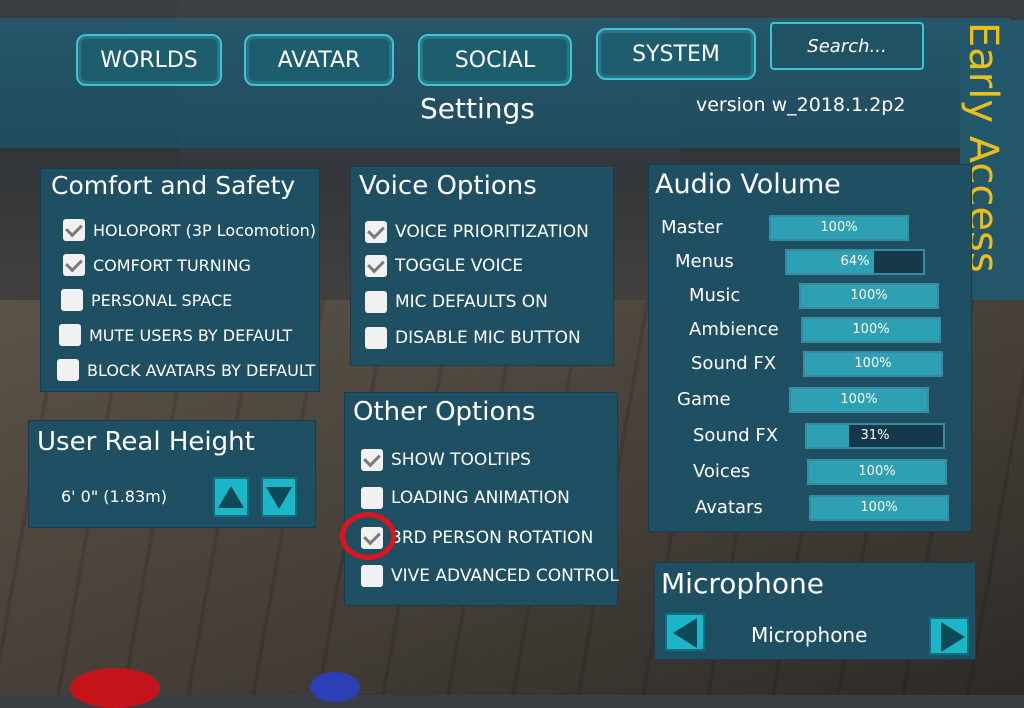 This screenshot has height=708, width=1024. I want to click on holoport-label: HOLOPORT (3P Locomotion), so click(205, 230).